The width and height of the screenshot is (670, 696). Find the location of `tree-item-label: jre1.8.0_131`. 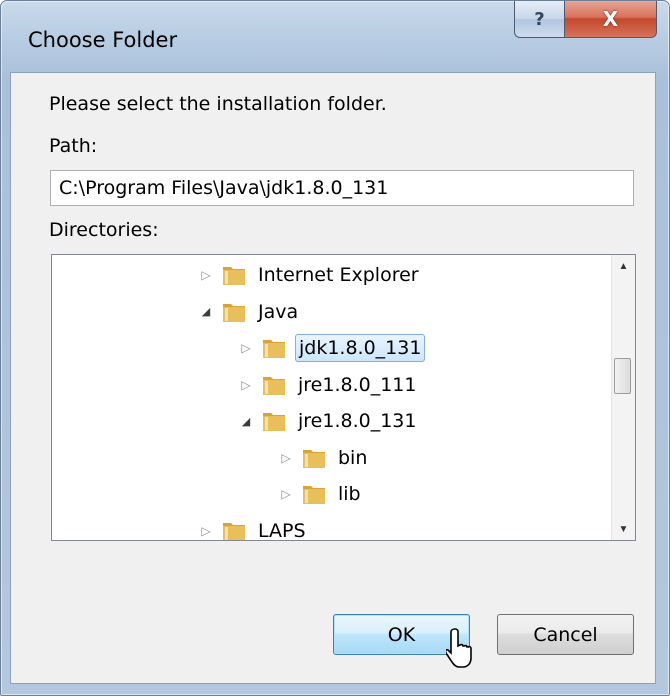

tree-item-label: jre1.8.0_131 is located at coordinates (357, 421).